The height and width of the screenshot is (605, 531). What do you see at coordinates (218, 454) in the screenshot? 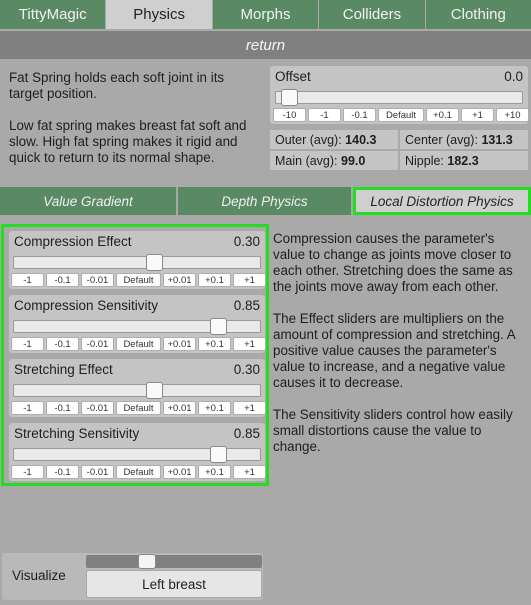
I see `stretching-sensitivity-slider-handle` at bounding box center [218, 454].